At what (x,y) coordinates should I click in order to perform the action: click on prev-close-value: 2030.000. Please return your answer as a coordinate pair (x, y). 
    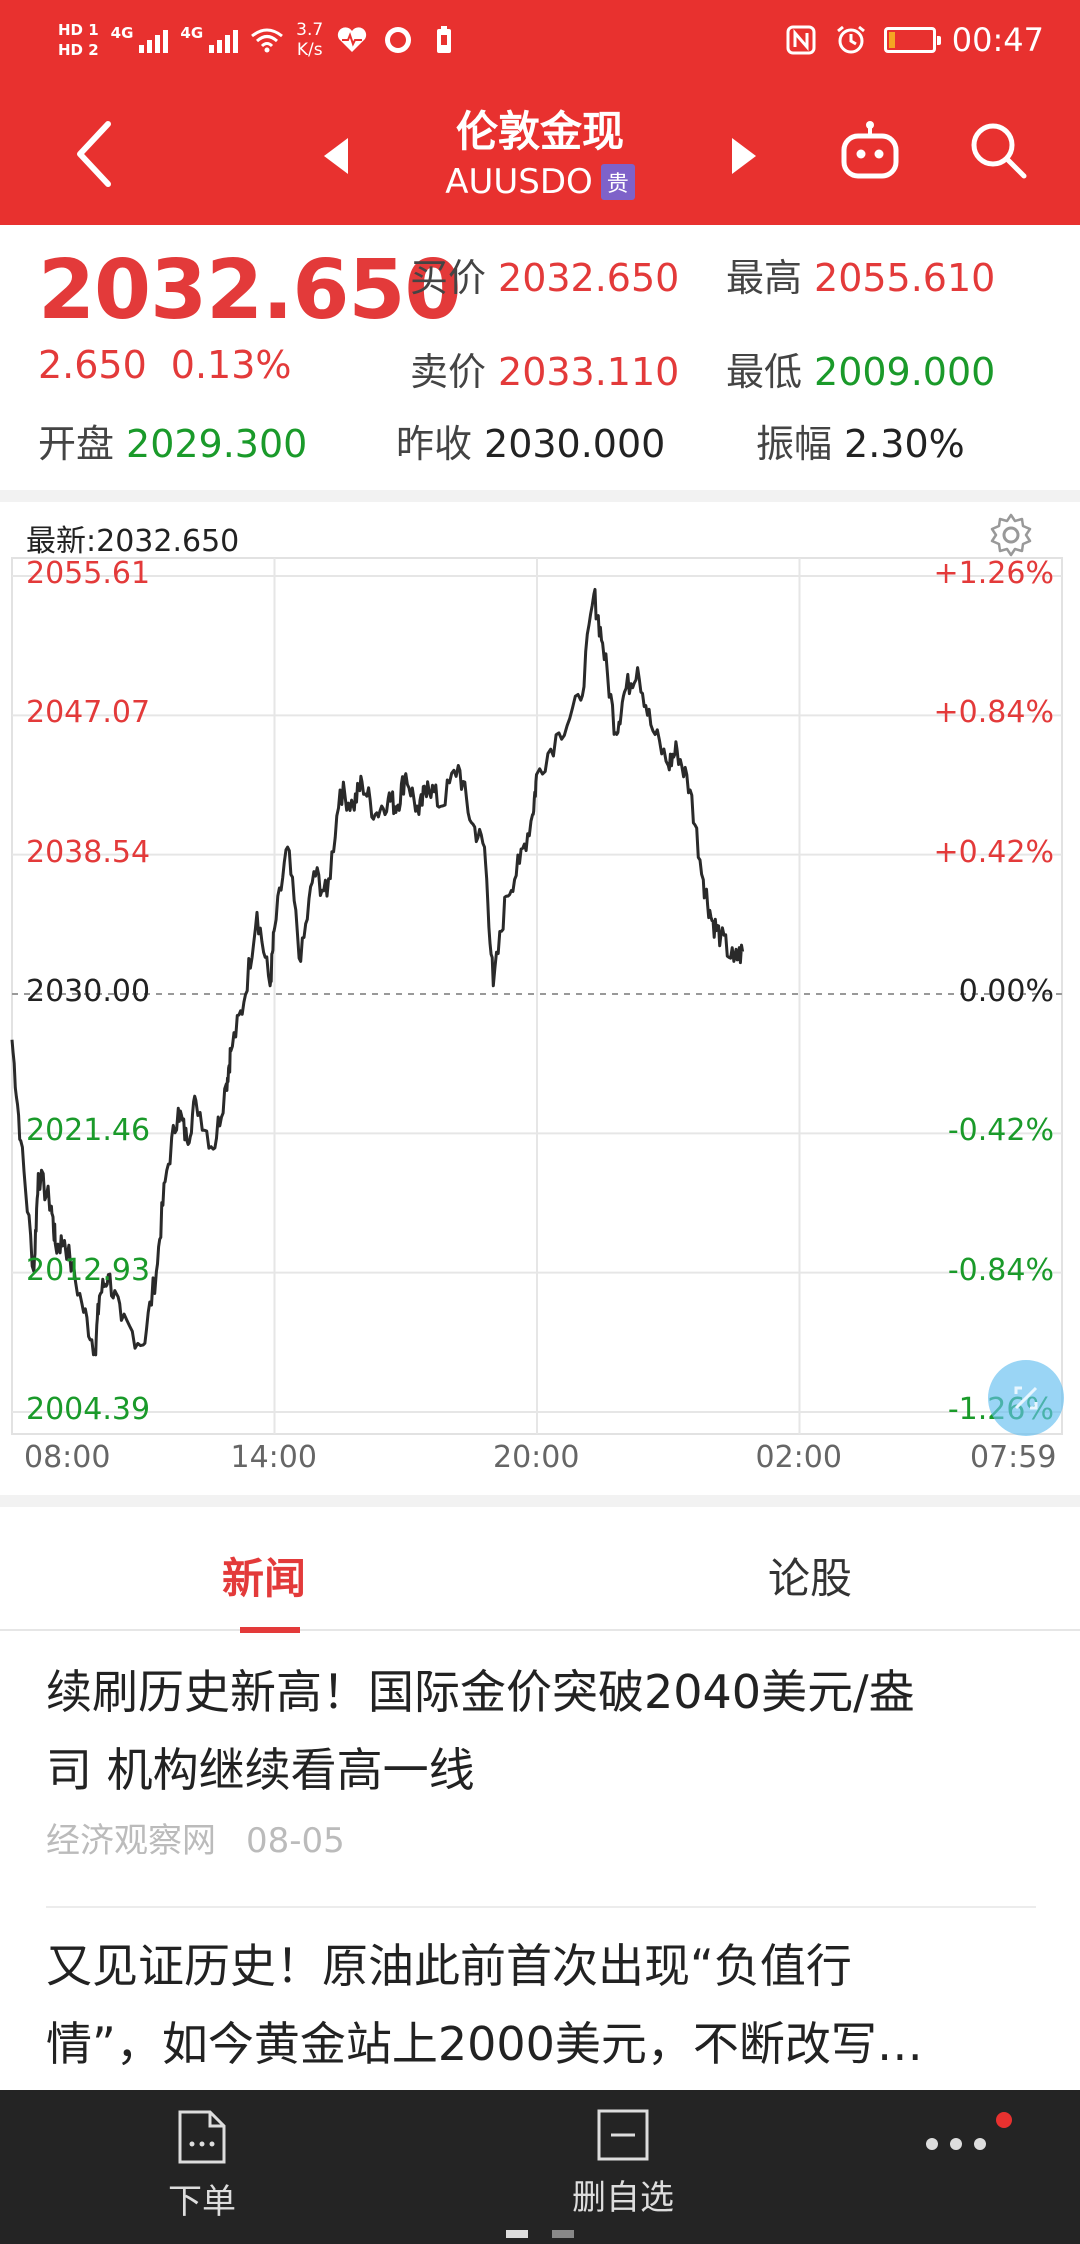
    Looking at the image, I should click on (575, 444).